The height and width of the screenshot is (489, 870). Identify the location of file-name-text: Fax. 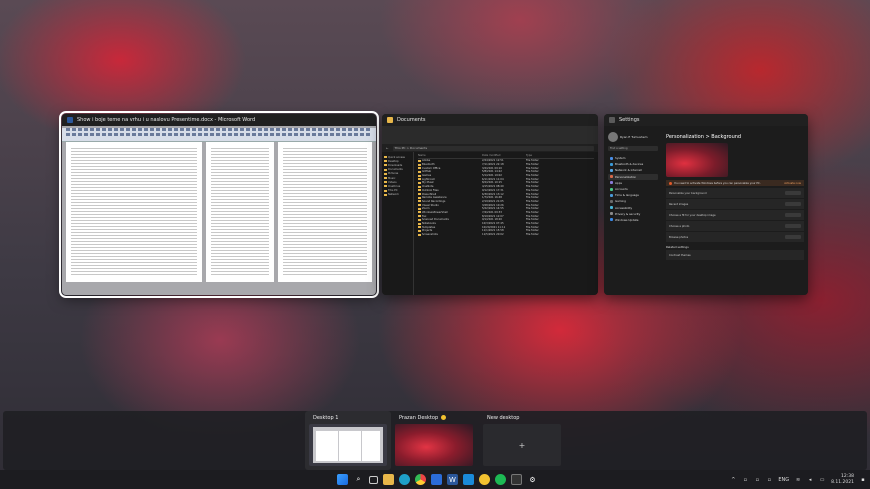
(424, 216).